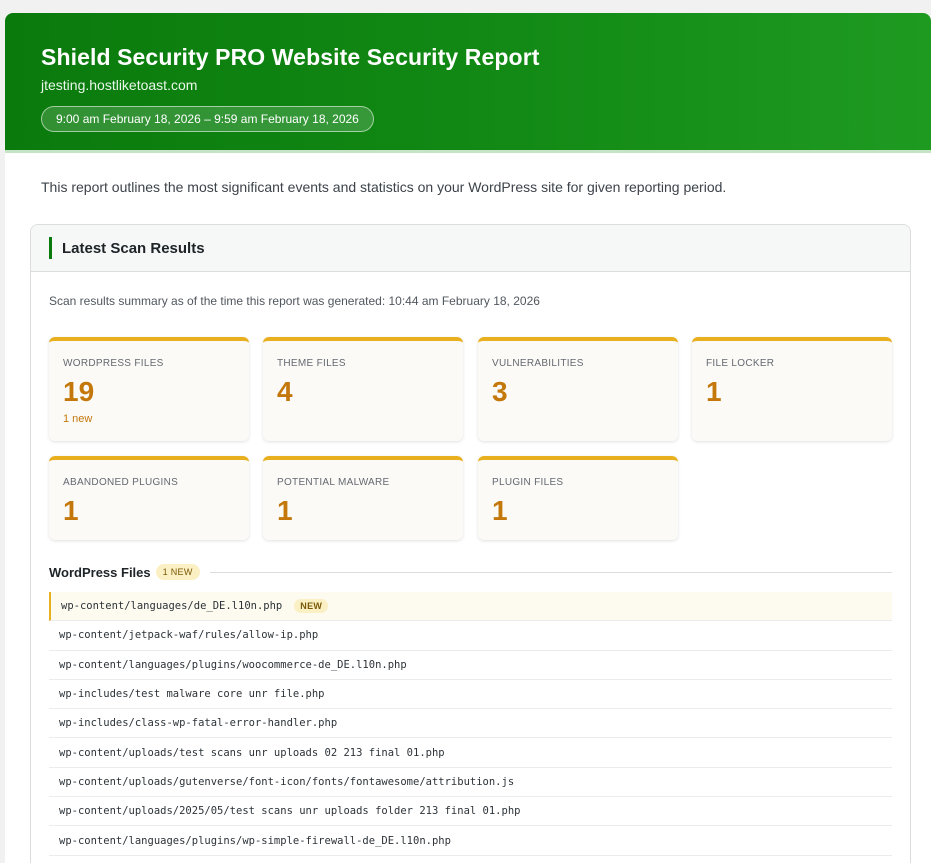 This screenshot has width=931, height=863. I want to click on stat-value: 19, so click(79, 391).